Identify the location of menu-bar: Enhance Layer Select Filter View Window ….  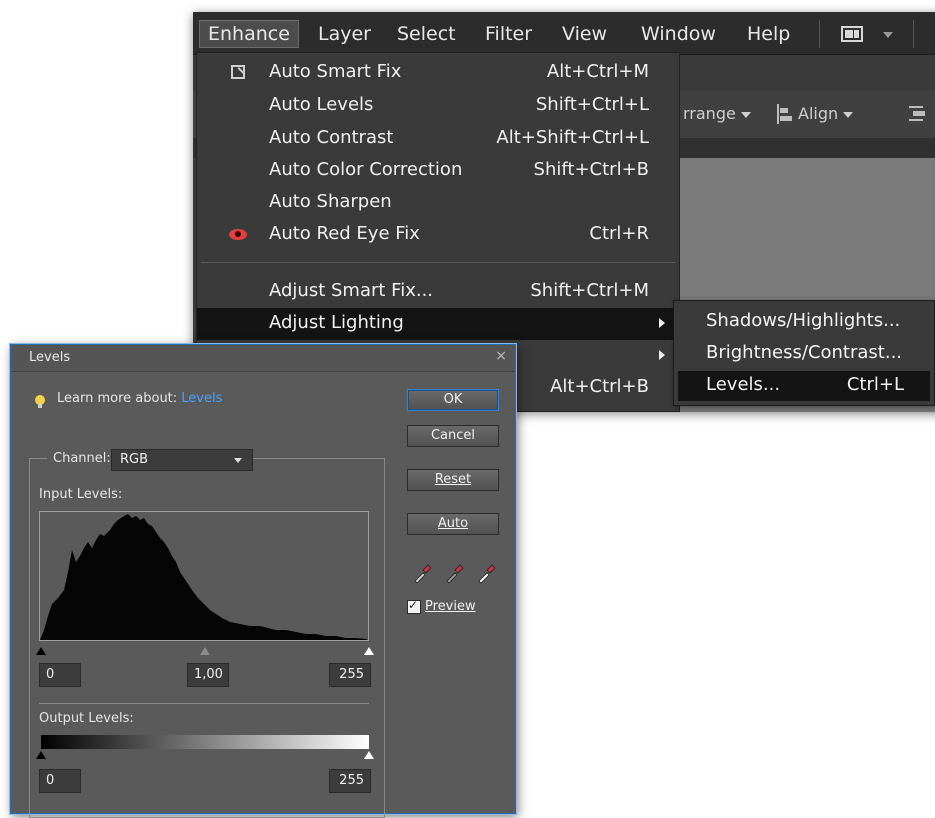
(564, 33).